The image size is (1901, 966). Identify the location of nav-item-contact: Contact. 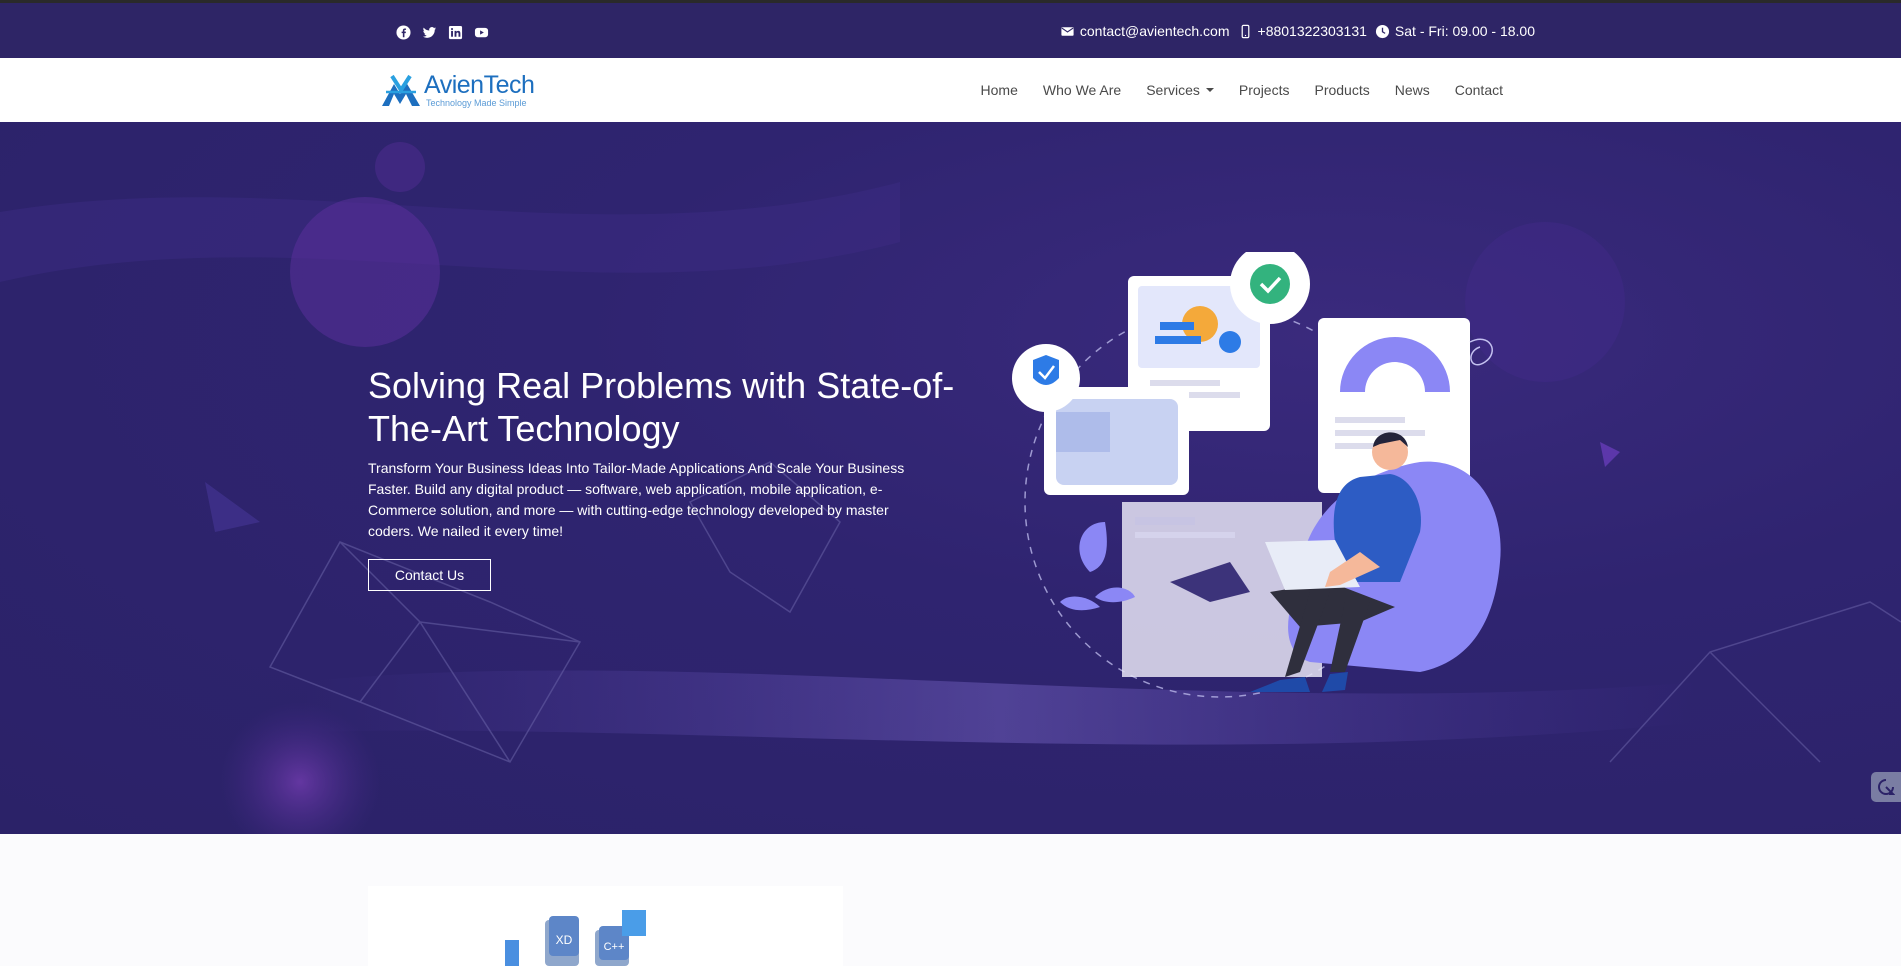
(1479, 90).